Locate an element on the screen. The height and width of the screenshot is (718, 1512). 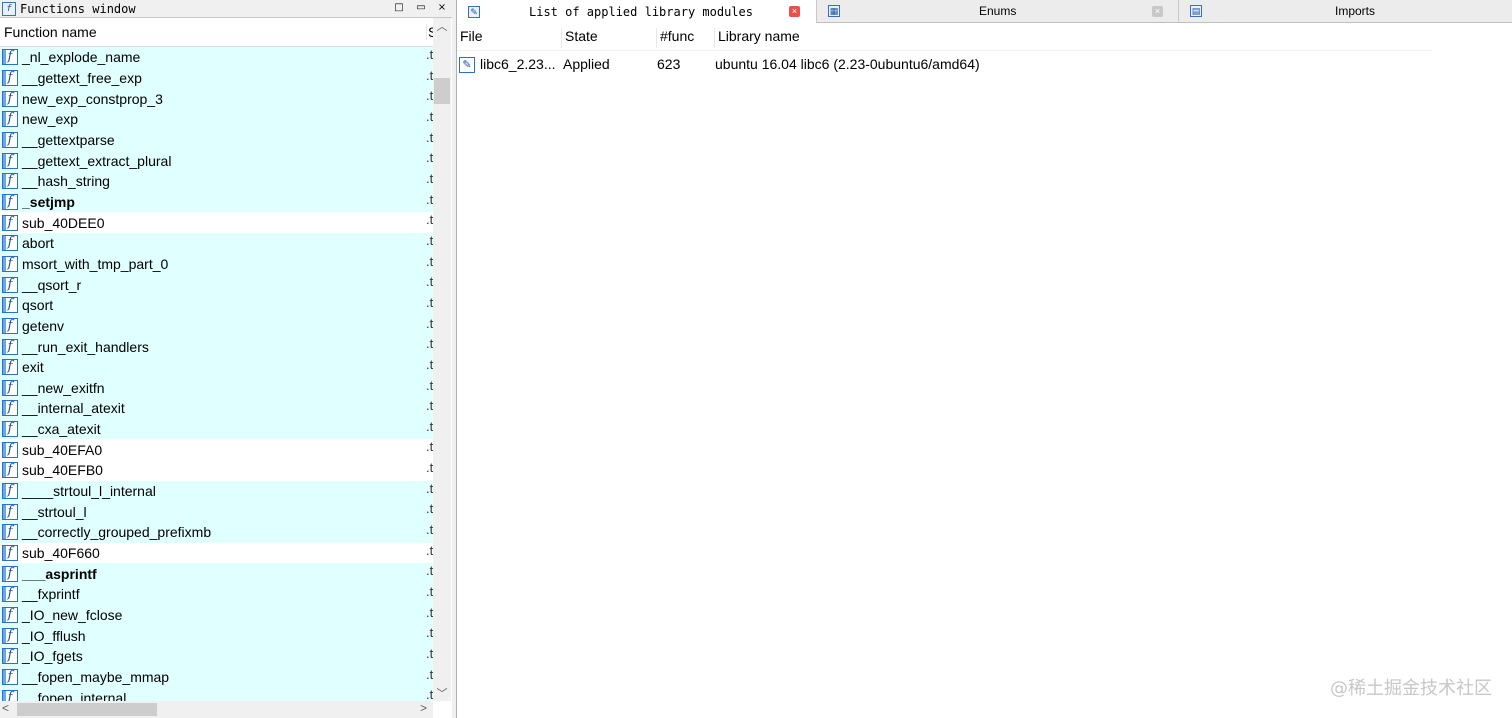
function-row: f __qsort_r .t is located at coordinates (216, 284).